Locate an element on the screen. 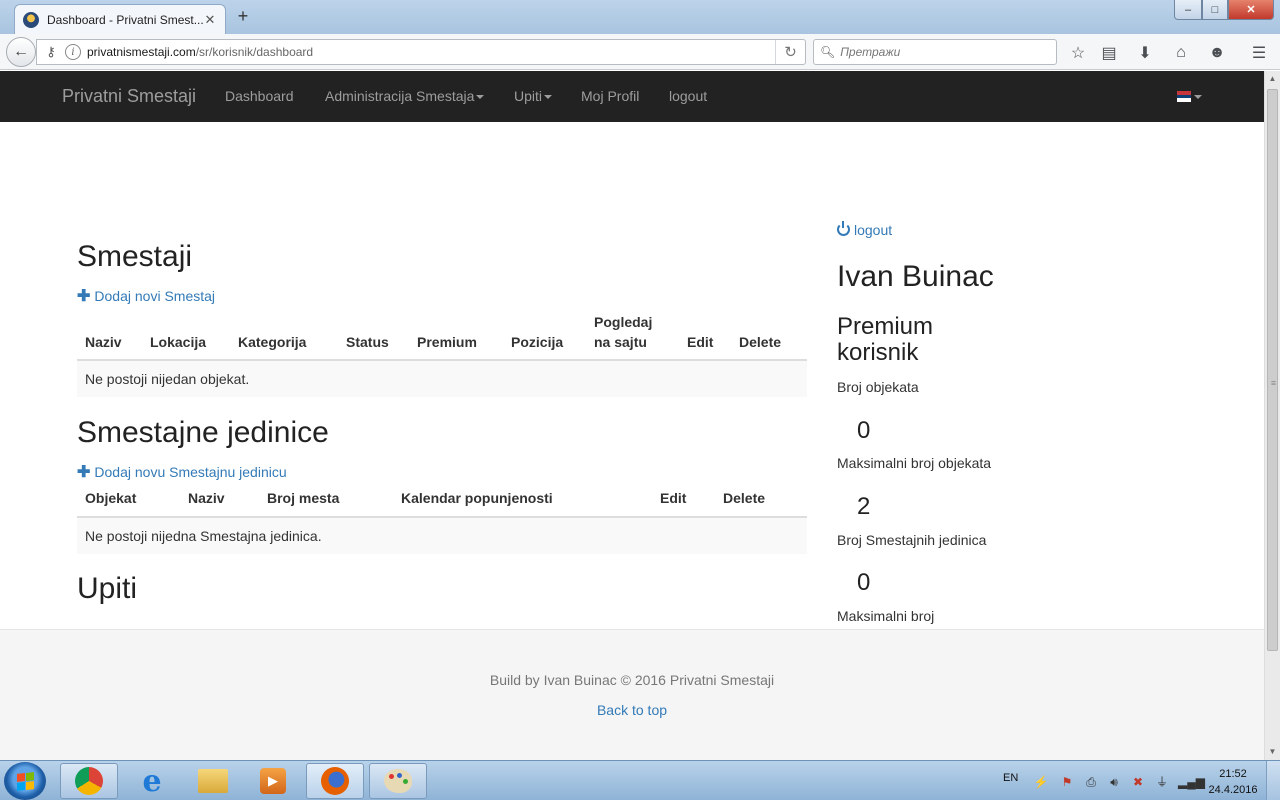 The width and height of the screenshot is (1280, 800). window-close-button: ✕ is located at coordinates (1251, 10).